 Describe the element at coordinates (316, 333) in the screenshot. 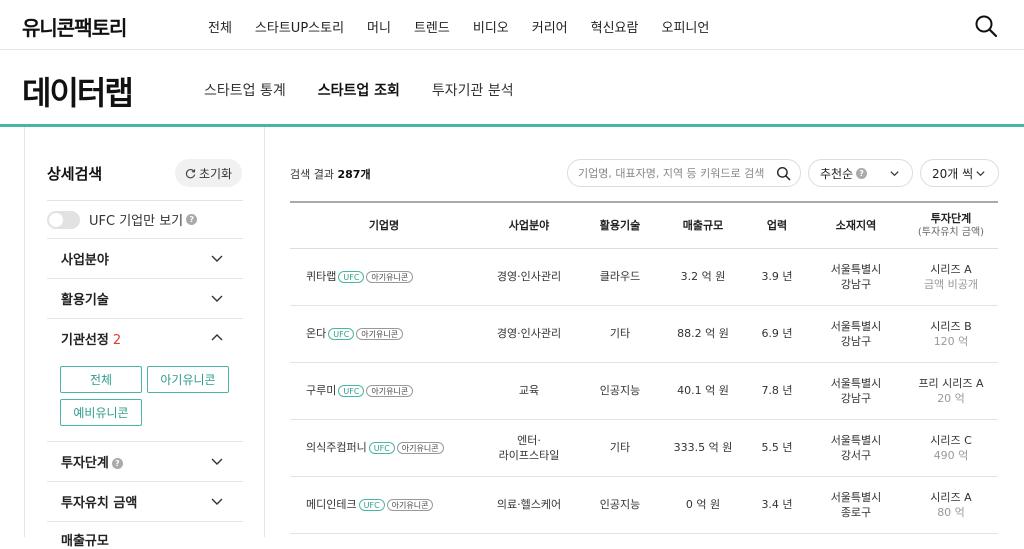

I see `company-name: 온다` at that location.